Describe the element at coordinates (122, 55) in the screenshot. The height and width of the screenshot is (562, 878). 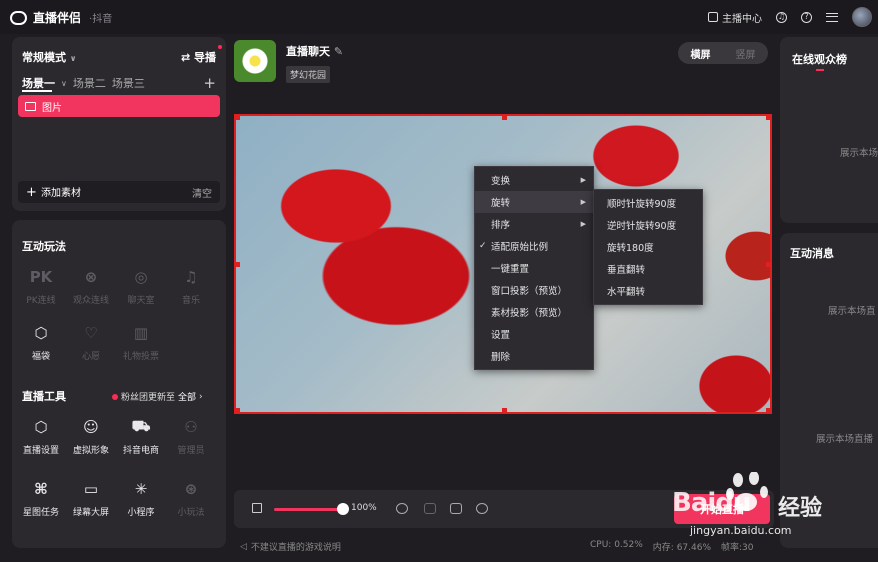
I see `mode-row: 常规模式 ∨ ⇄ 导播` at that location.